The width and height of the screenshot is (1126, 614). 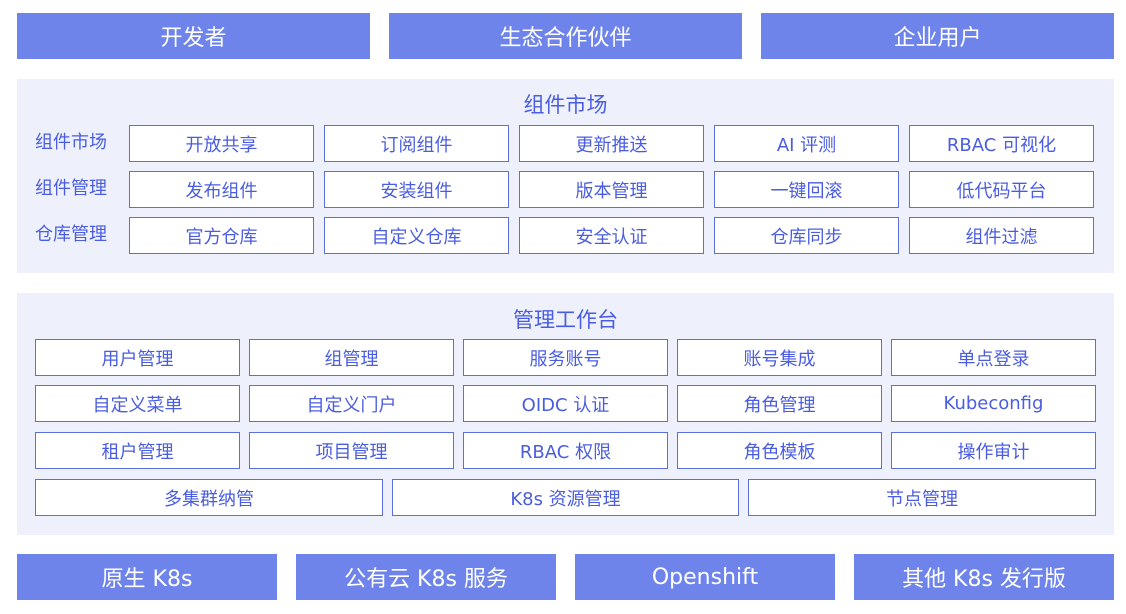 What do you see at coordinates (137, 403) in the screenshot?
I see `cell-custom-menu: 自定义菜单` at bounding box center [137, 403].